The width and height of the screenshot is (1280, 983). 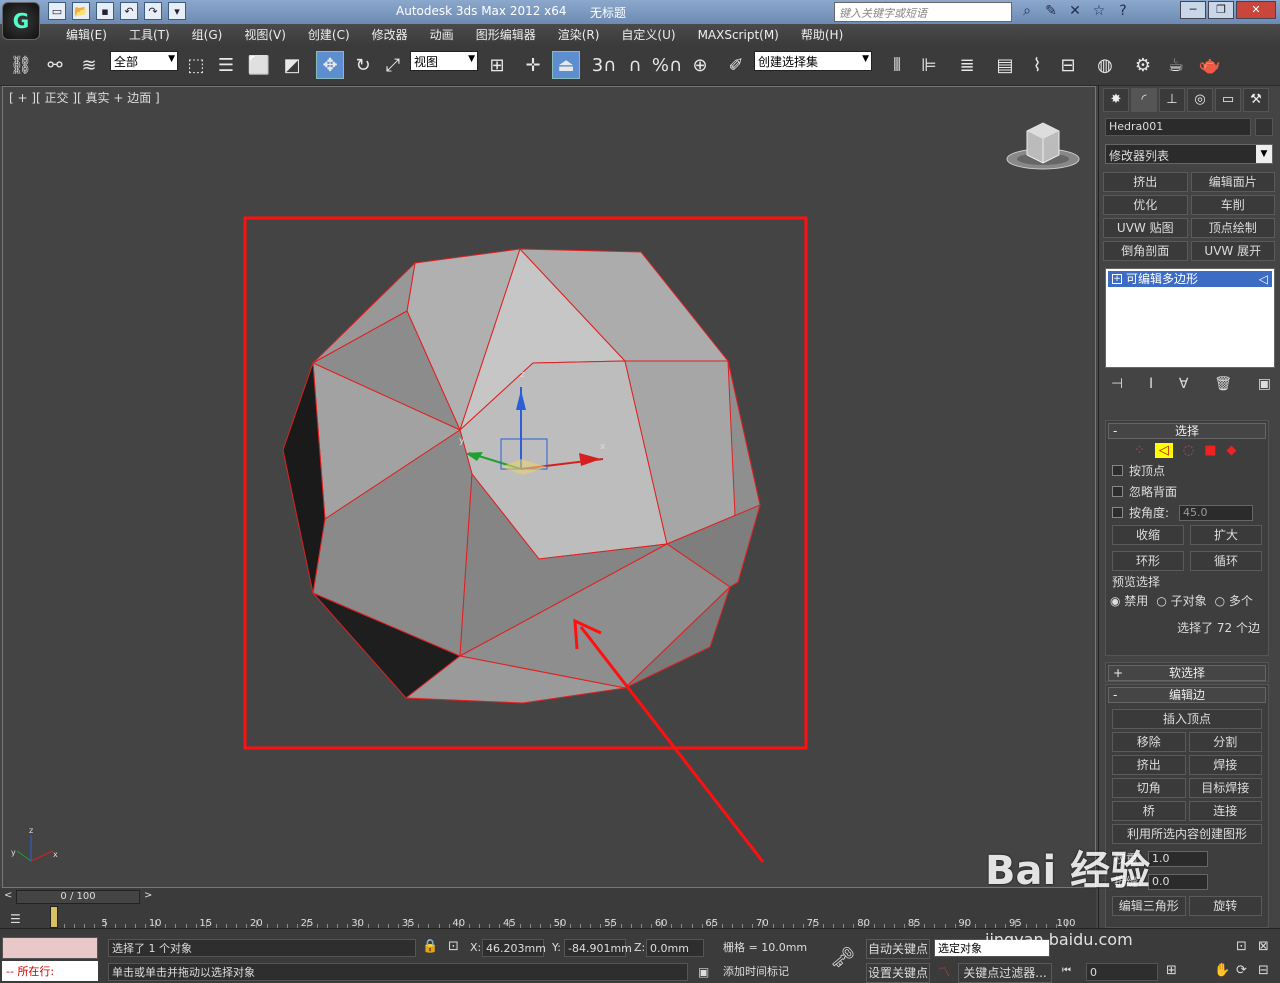 I want to click on current-line-field: -- 所在行:, so click(x=50, y=971).